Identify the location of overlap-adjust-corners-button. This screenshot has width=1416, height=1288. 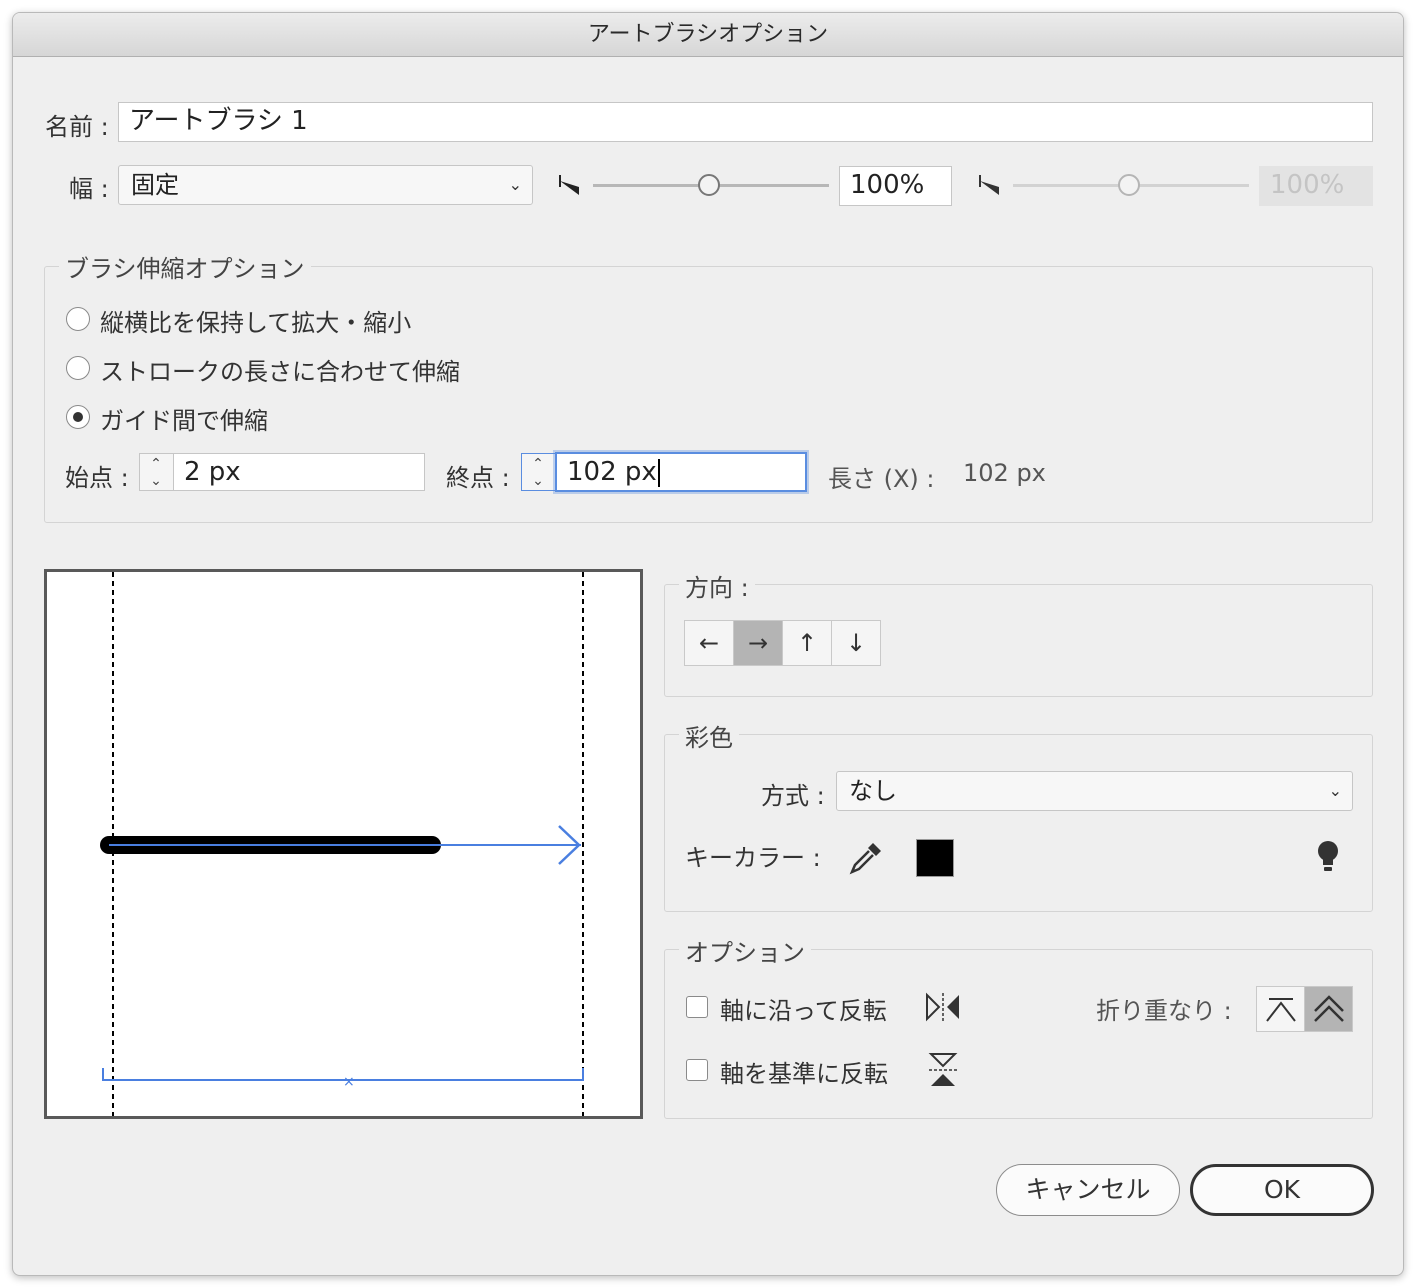
(1280, 1009).